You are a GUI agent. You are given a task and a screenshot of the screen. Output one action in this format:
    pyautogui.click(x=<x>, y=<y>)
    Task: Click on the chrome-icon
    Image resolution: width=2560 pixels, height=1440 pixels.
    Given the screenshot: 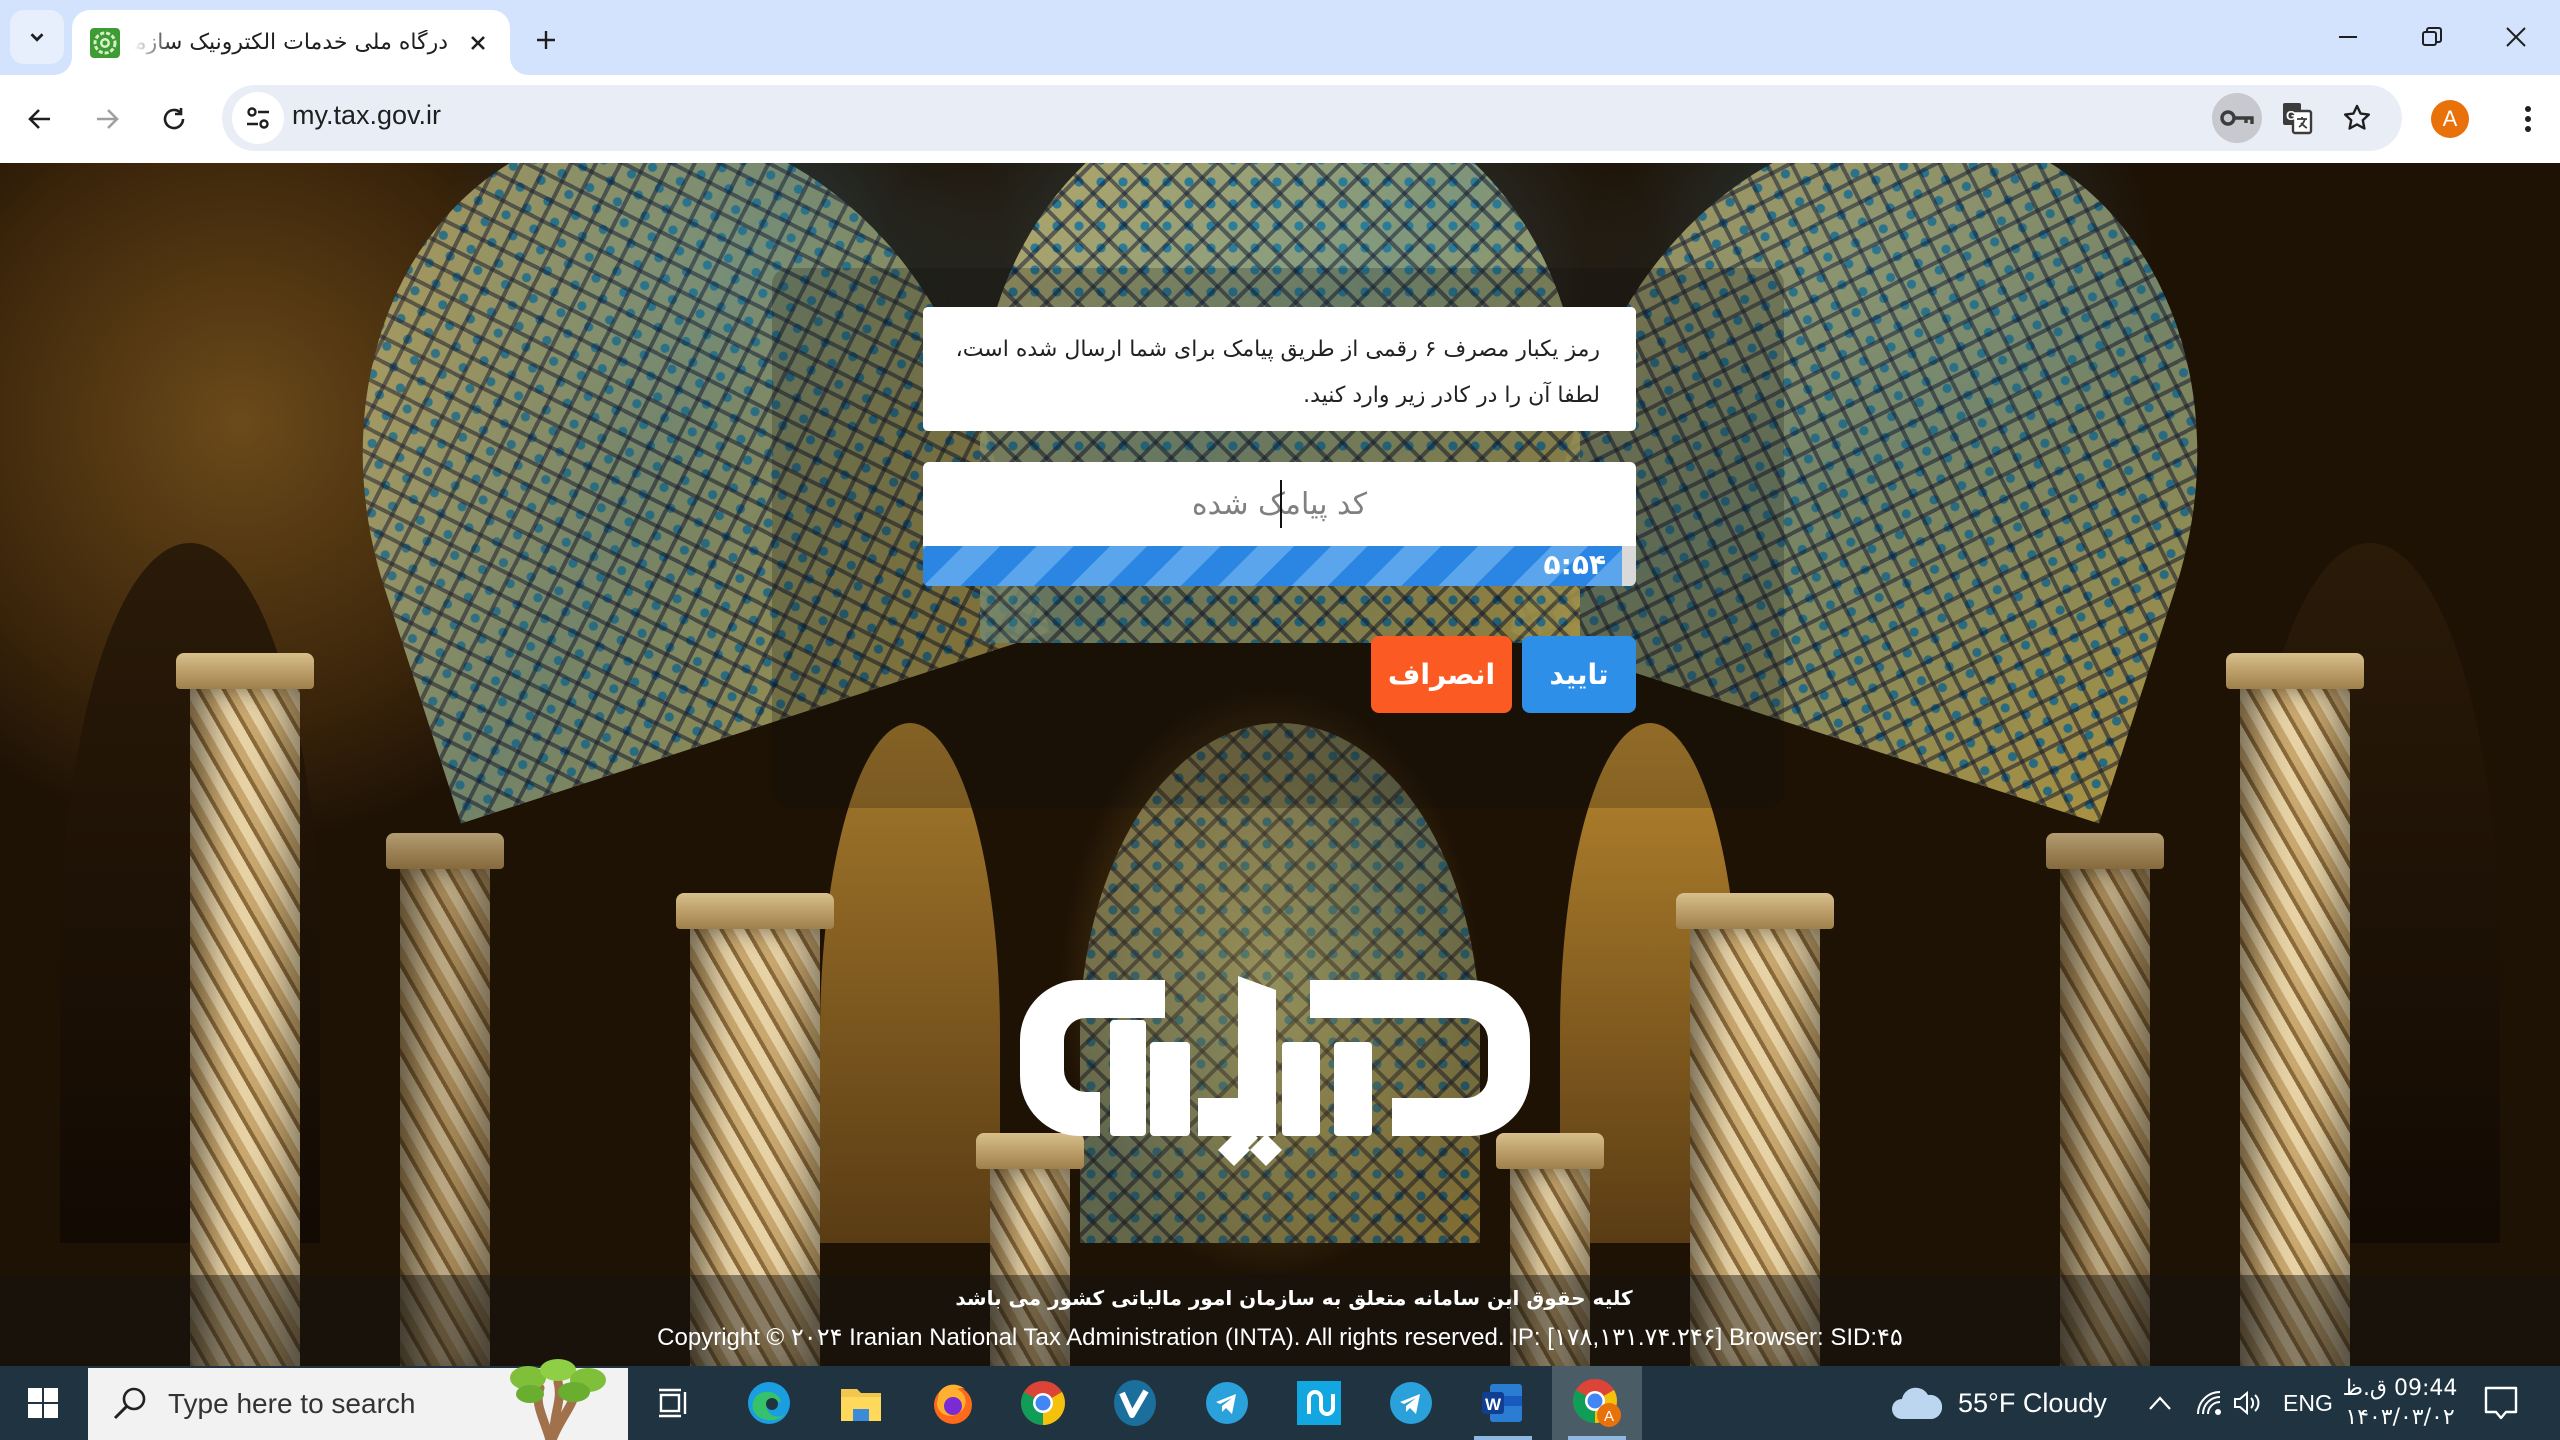 What is the action you would take?
    pyautogui.click(x=1043, y=1403)
    